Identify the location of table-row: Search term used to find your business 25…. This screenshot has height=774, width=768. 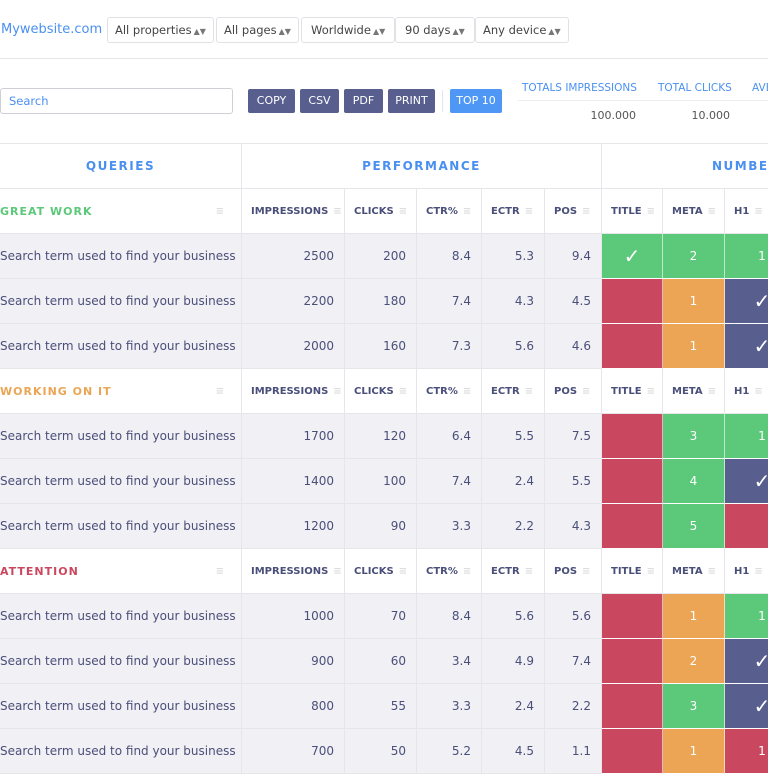
(384, 256).